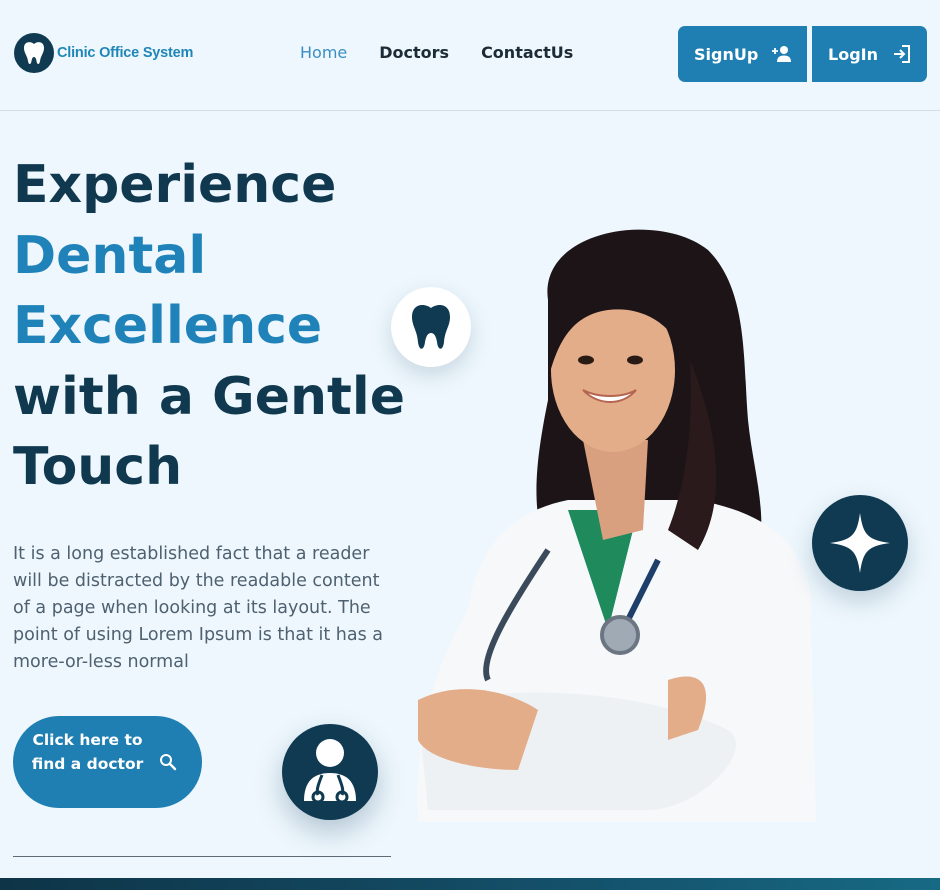 The height and width of the screenshot is (890, 940). I want to click on hero-title-line: Experience, so click(175, 185).